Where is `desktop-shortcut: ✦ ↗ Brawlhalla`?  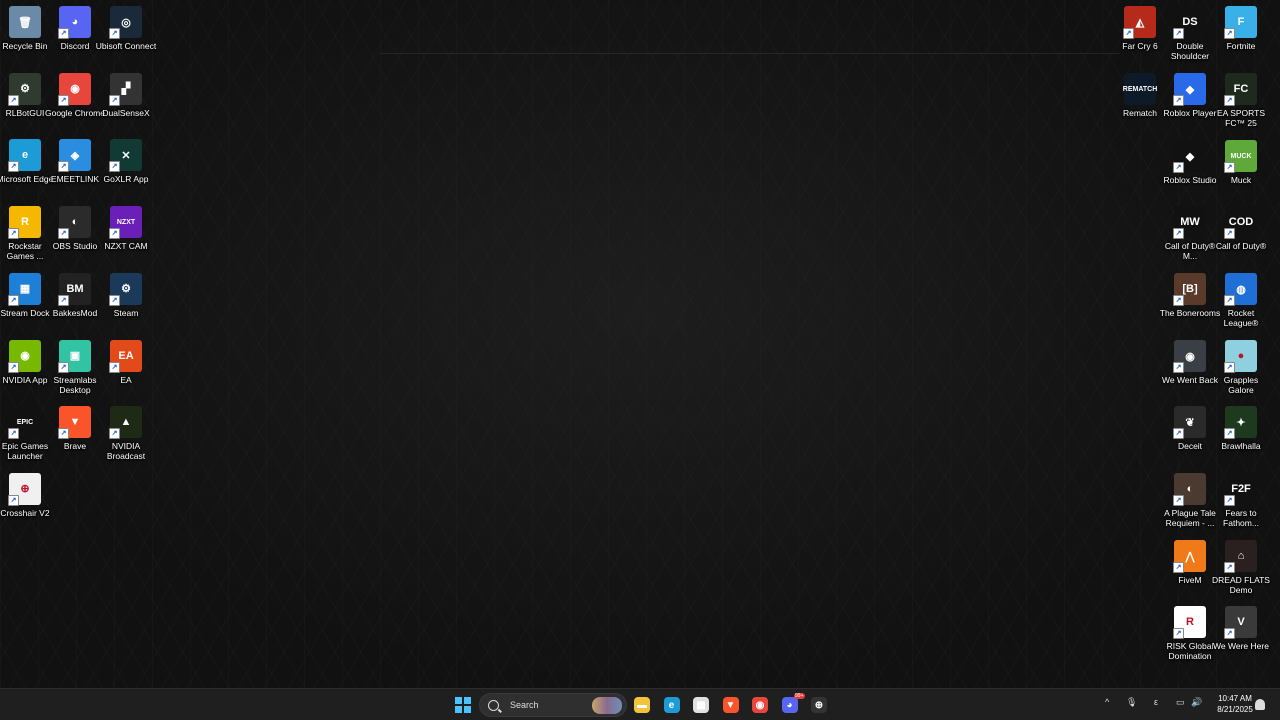 desktop-shortcut: ✦ ↗ Brawlhalla is located at coordinates (1241, 434).